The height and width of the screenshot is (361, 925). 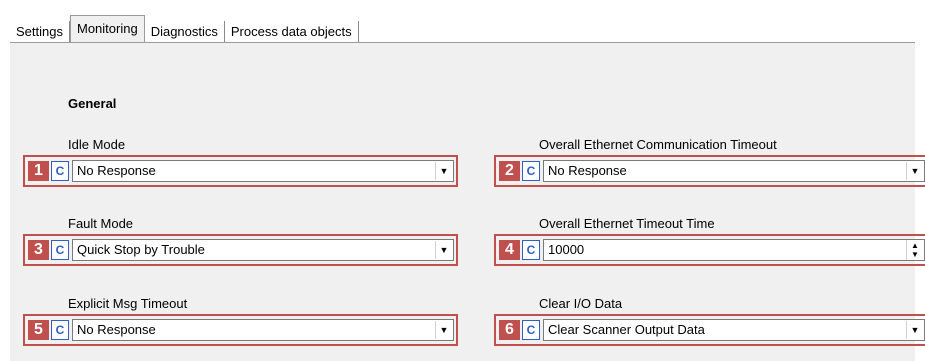 I want to click on callout-number: 4, so click(x=509, y=250).